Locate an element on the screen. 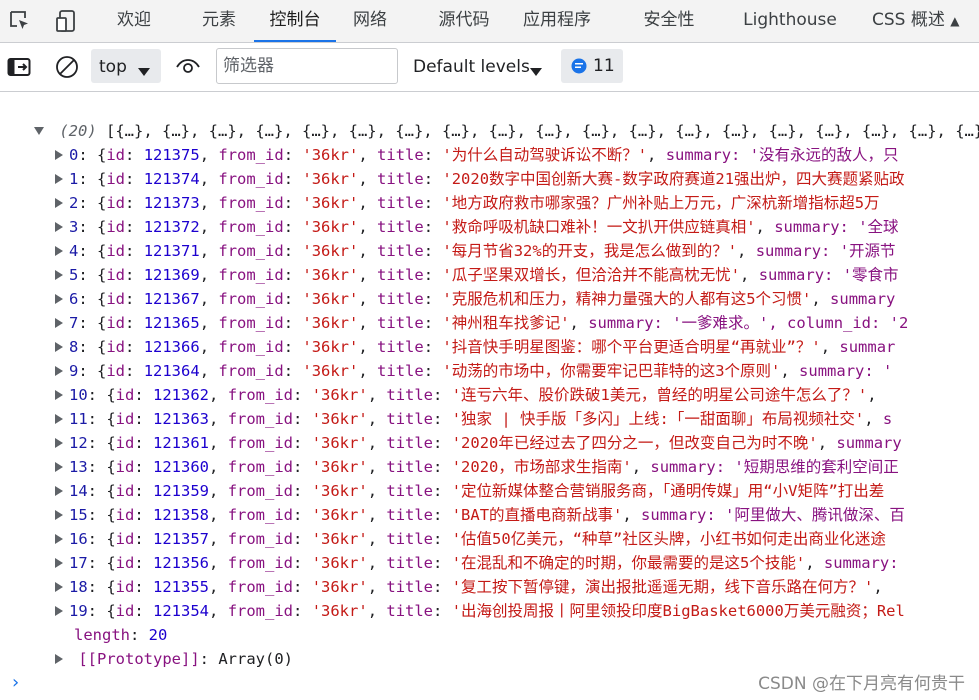 This screenshot has height=700, width=979. tab-application: 应用程序 is located at coordinates (557, 21).